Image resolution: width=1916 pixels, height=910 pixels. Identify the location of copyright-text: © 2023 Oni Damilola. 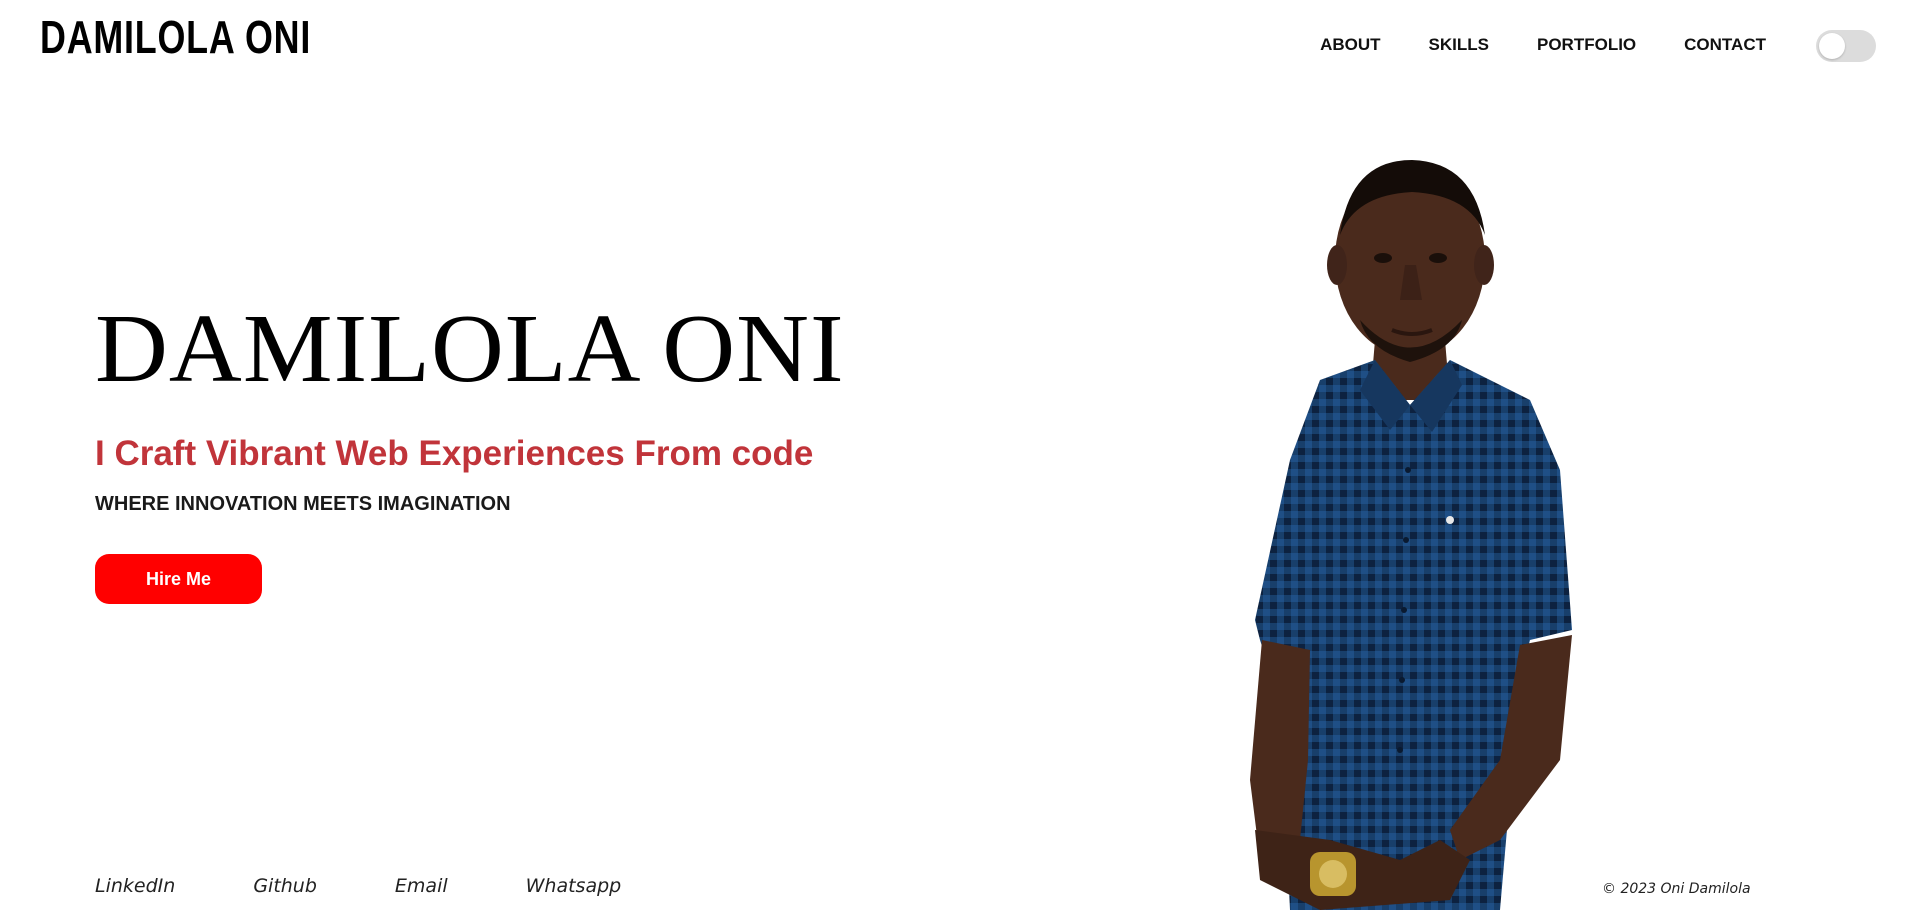
(1676, 889).